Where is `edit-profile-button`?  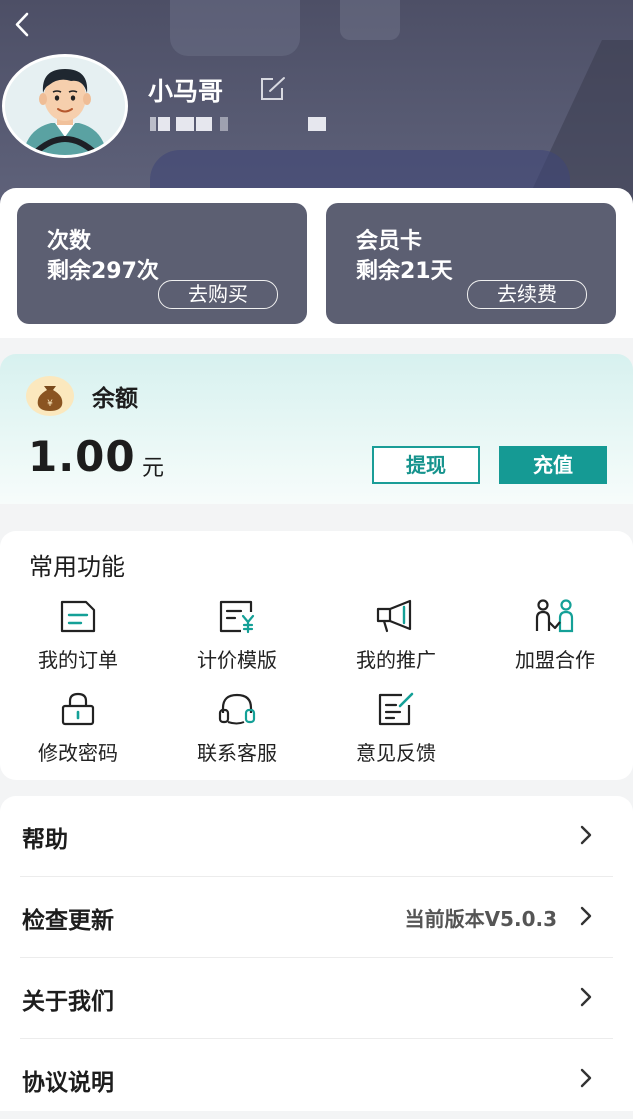
edit-profile-button is located at coordinates (273, 89).